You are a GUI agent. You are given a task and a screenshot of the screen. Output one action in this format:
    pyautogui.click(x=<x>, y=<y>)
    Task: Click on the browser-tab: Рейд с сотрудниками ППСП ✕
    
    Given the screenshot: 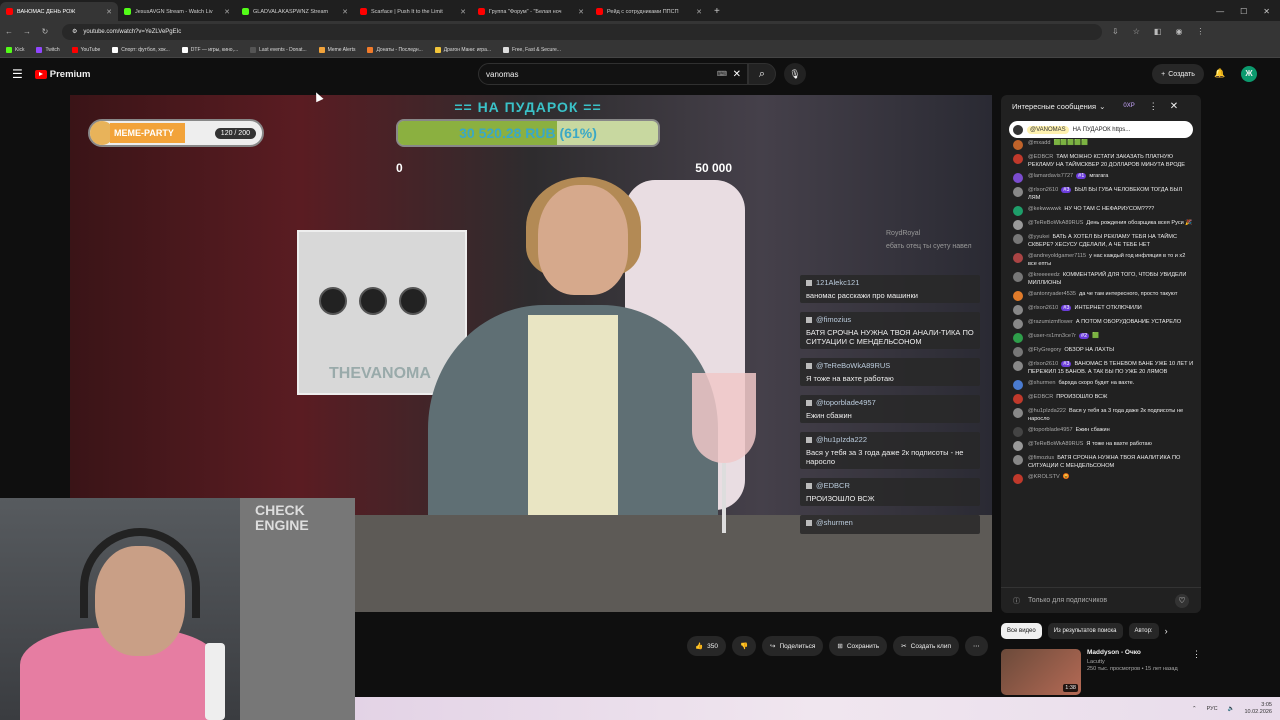 What is the action you would take?
    pyautogui.click(x=649, y=11)
    